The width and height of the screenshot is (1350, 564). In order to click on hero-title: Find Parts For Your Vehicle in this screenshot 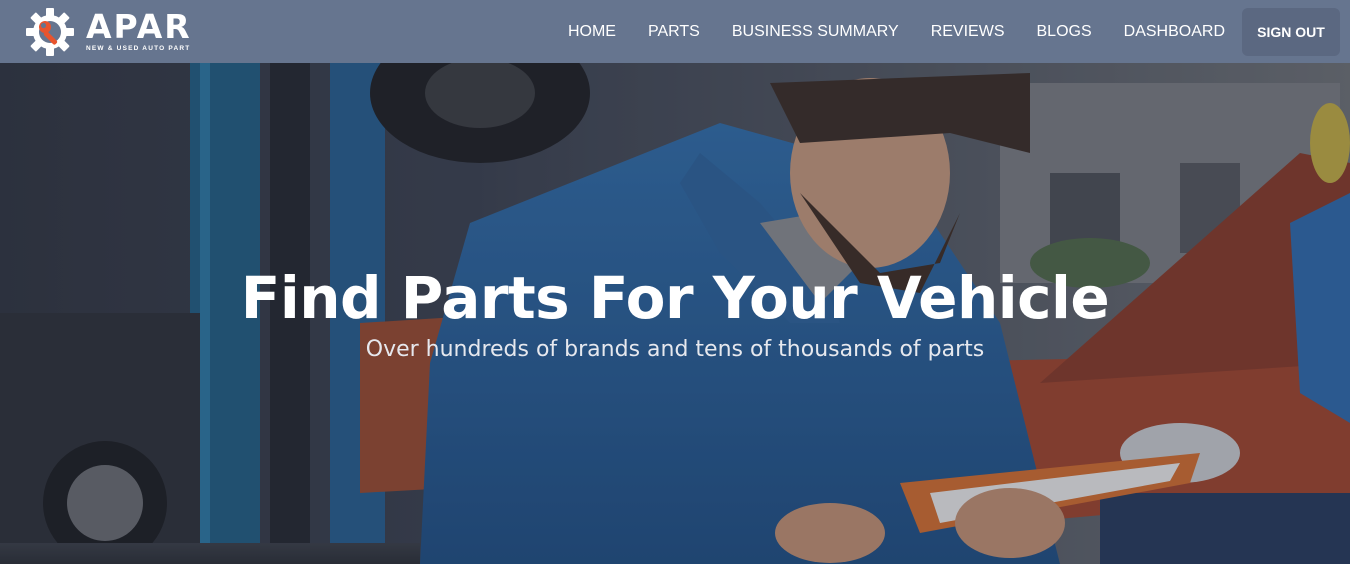, I will do `click(675, 298)`.